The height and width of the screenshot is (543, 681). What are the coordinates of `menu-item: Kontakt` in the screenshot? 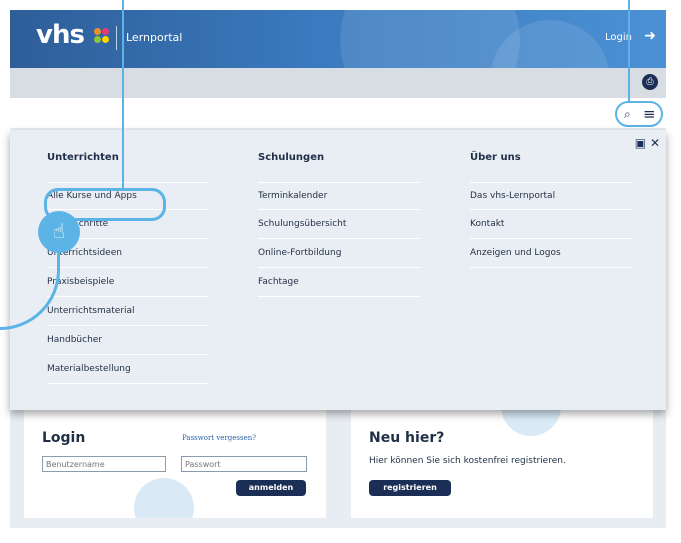 It's located at (551, 225).